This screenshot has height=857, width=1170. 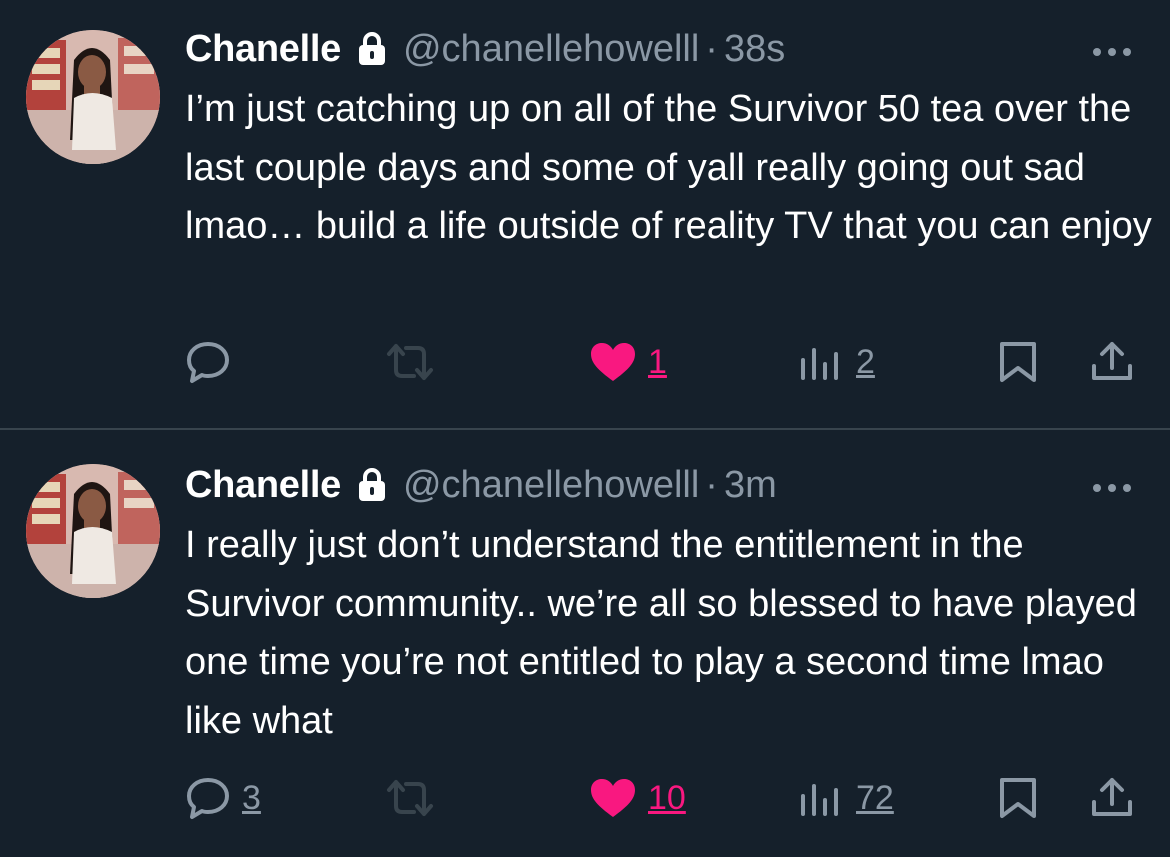 I want to click on view-count: 2, so click(x=865, y=362).